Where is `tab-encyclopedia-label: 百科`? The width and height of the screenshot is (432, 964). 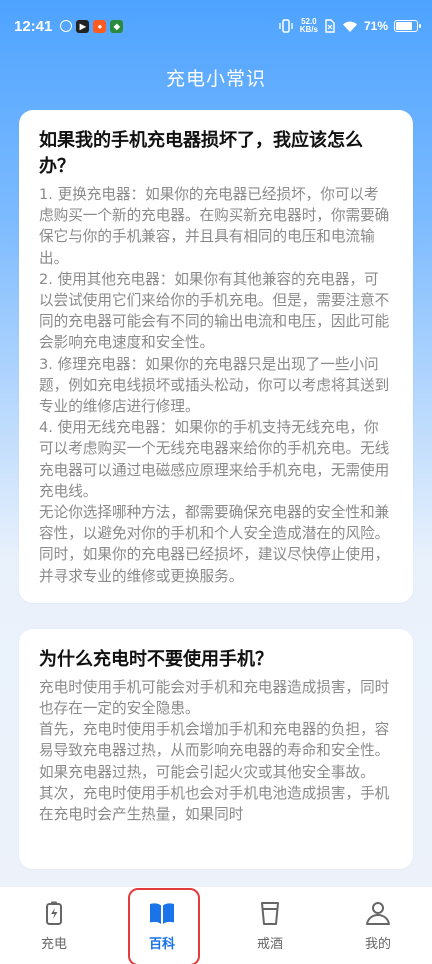
tab-encyclopedia-label: 百科 is located at coordinates (161, 944).